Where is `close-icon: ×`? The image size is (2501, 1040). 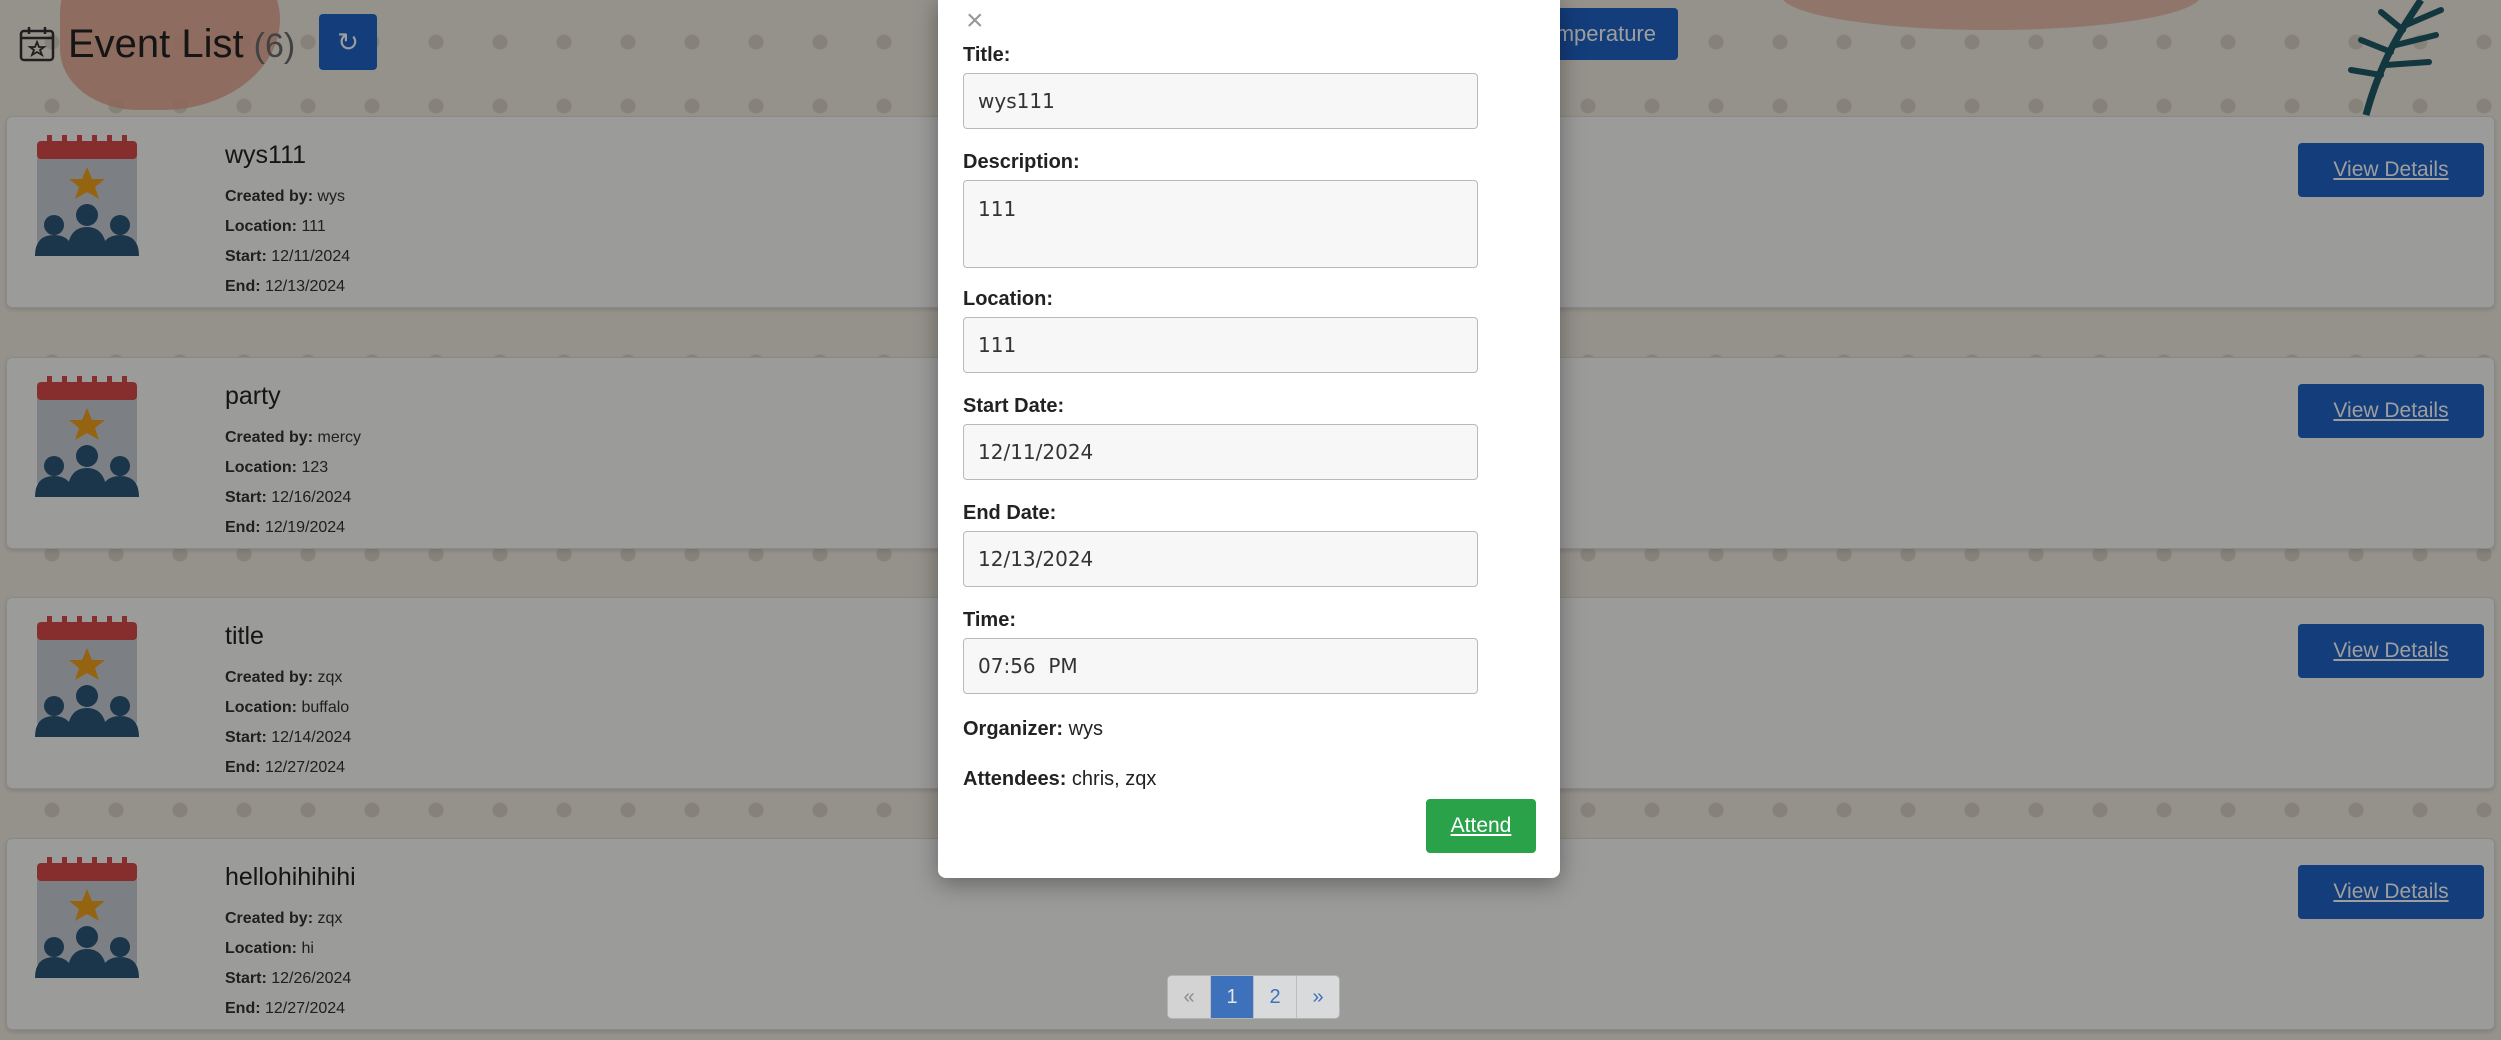
close-icon: × is located at coordinates (975, 21).